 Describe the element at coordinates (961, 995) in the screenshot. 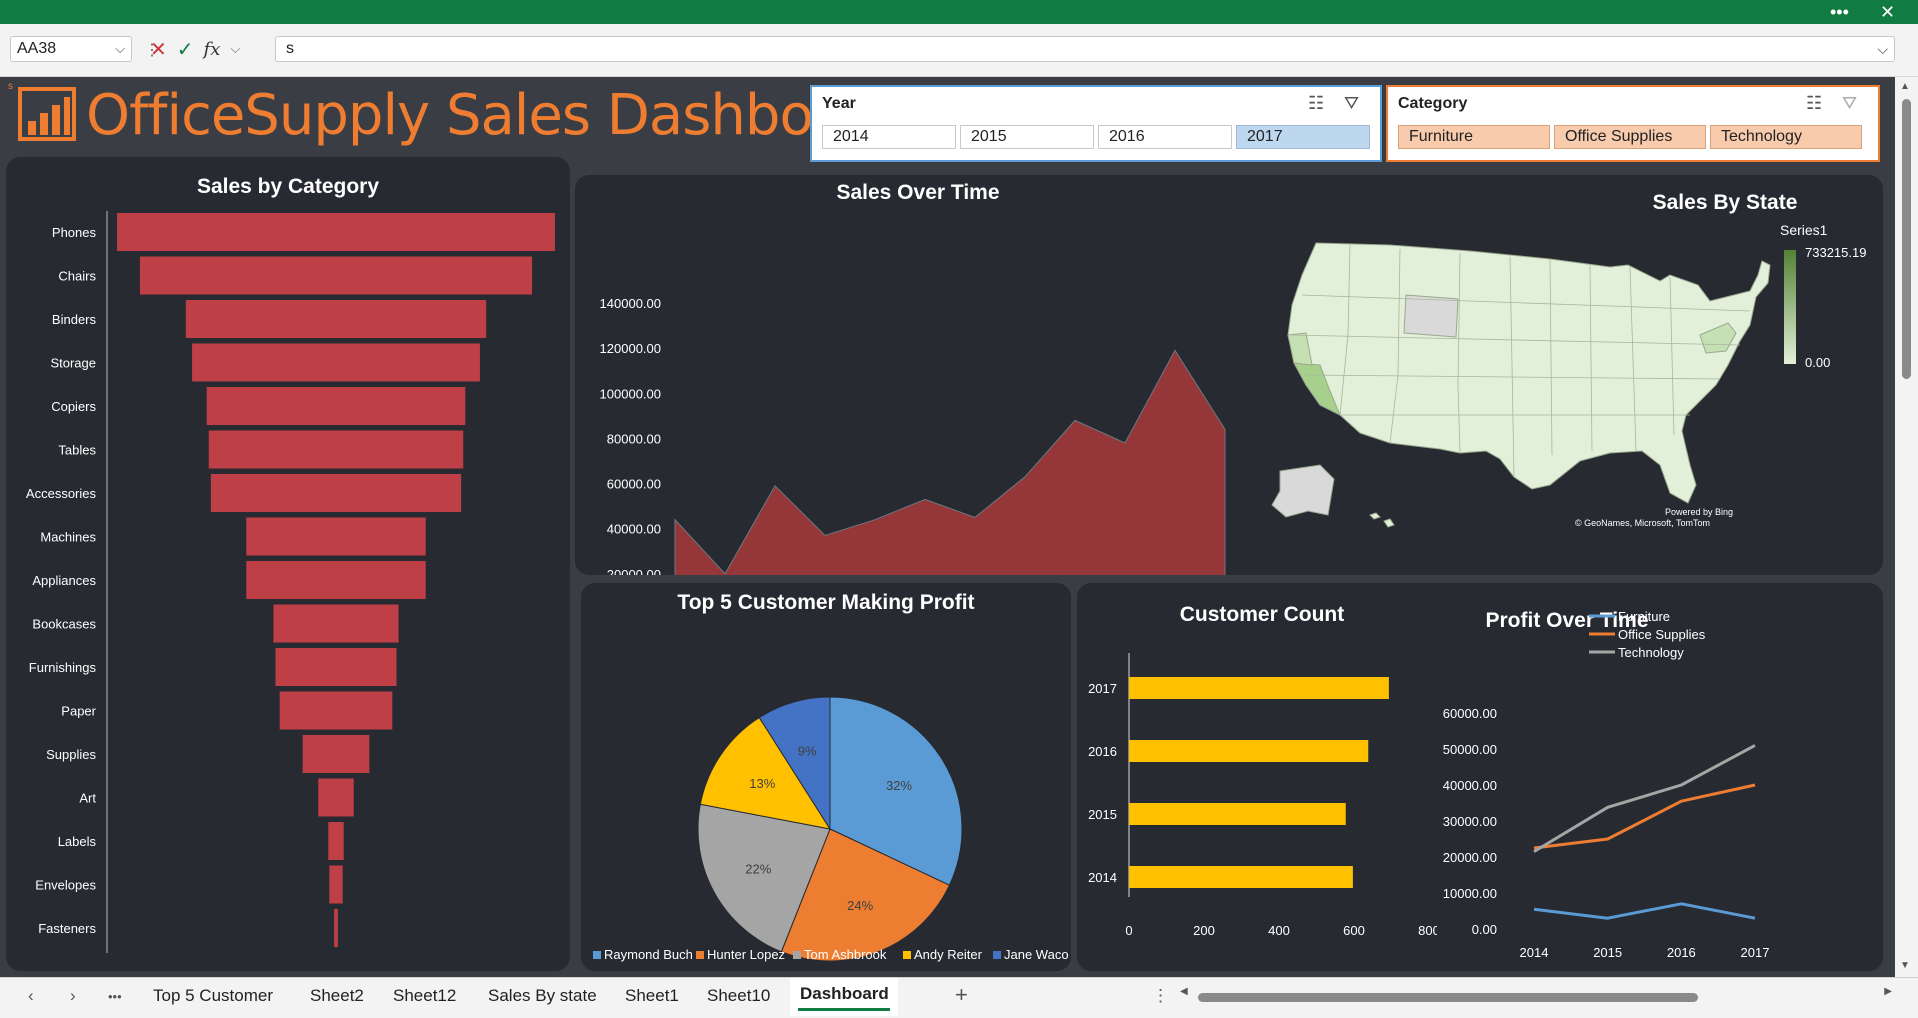

I see `add-sheet-button: +` at that location.